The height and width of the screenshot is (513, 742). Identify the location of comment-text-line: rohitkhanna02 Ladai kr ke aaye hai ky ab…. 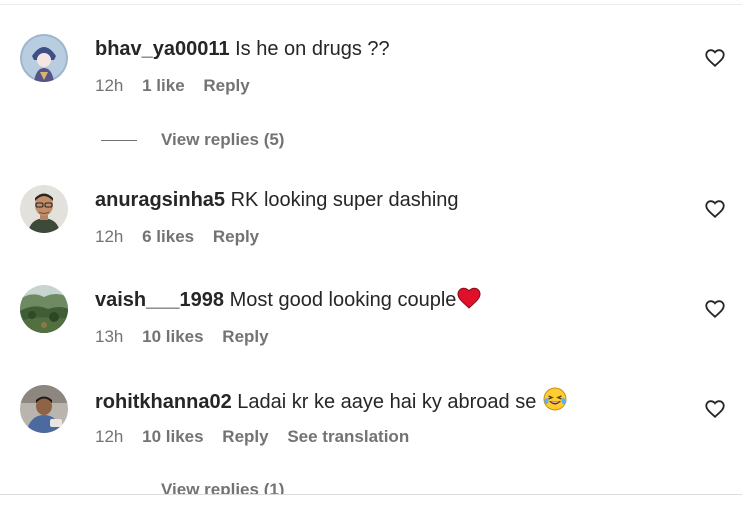
(331, 402).